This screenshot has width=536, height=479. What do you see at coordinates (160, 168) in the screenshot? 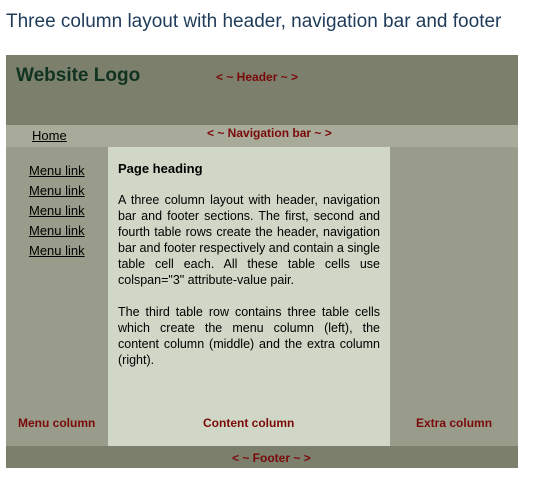
I see `page-heading: Page heading` at bounding box center [160, 168].